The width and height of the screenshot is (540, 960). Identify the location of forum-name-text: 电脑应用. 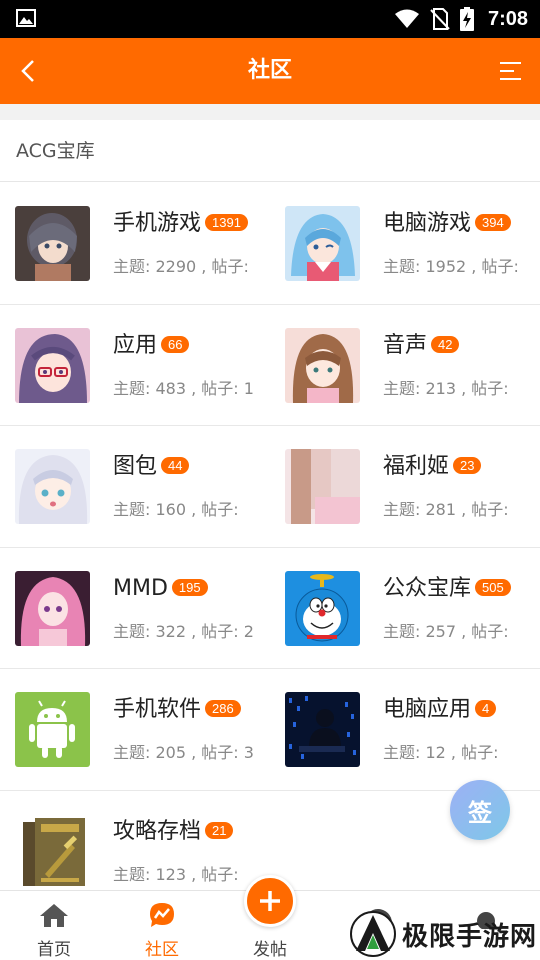
(427, 709).